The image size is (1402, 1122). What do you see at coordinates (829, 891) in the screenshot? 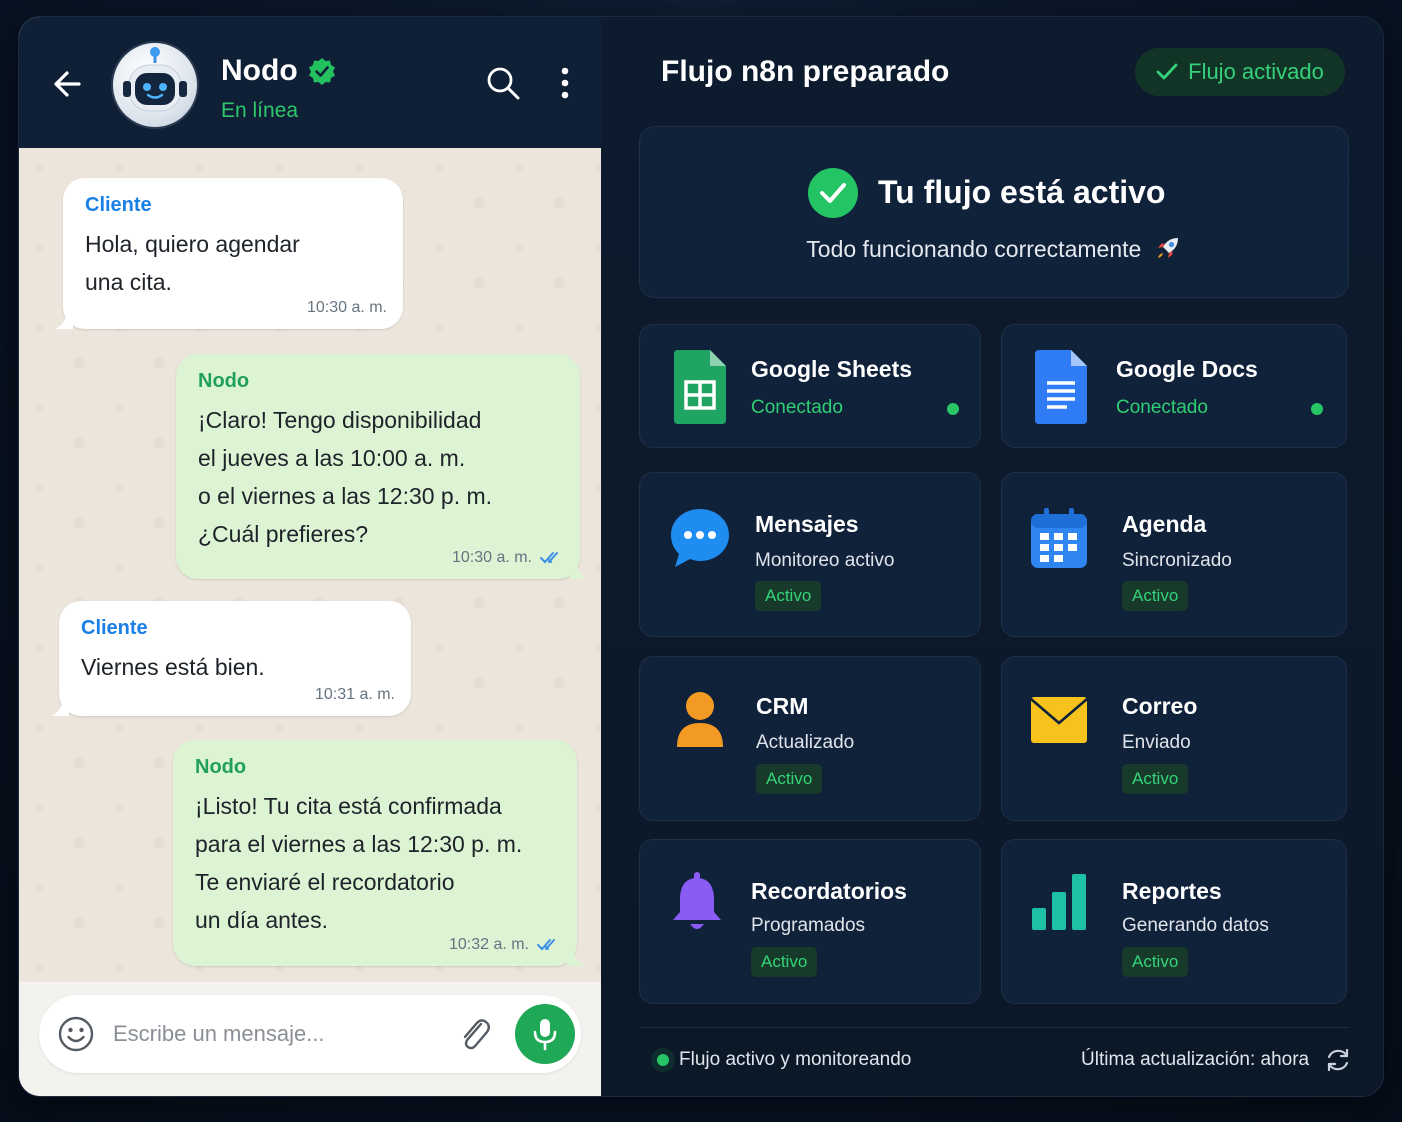
I see `card-title: Recordatorios` at bounding box center [829, 891].